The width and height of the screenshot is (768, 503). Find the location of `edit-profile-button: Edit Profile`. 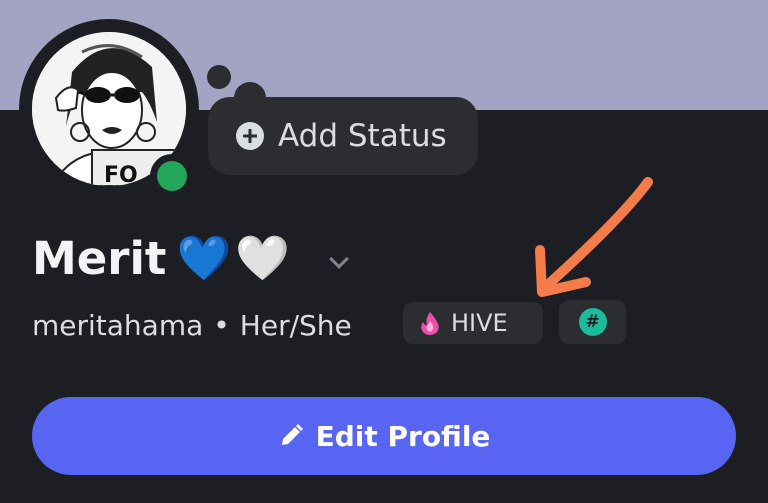

edit-profile-button: Edit Profile is located at coordinates (384, 436).